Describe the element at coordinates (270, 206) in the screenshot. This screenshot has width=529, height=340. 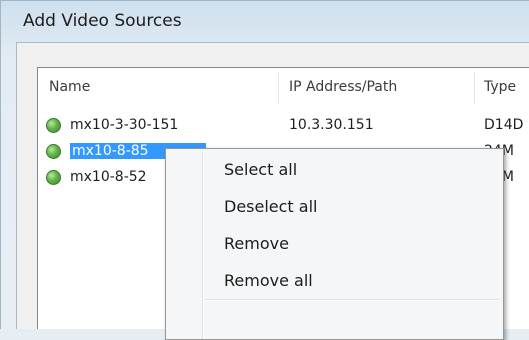
I see `menu-item-deselect-all: Deselect all` at that location.